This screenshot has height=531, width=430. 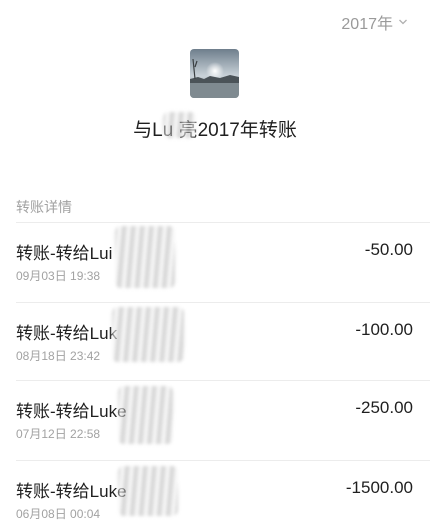 What do you see at coordinates (58, 356) in the screenshot?
I see `transaction-time: 08月18日 23:42` at bounding box center [58, 356].